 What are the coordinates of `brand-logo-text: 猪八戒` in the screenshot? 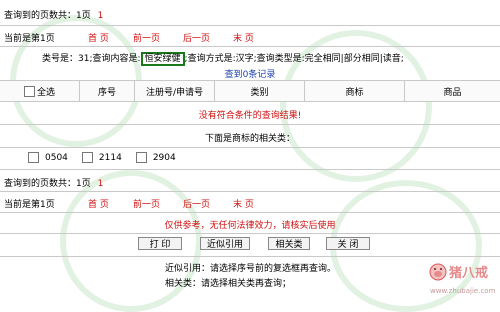 It's located at (469, 273).